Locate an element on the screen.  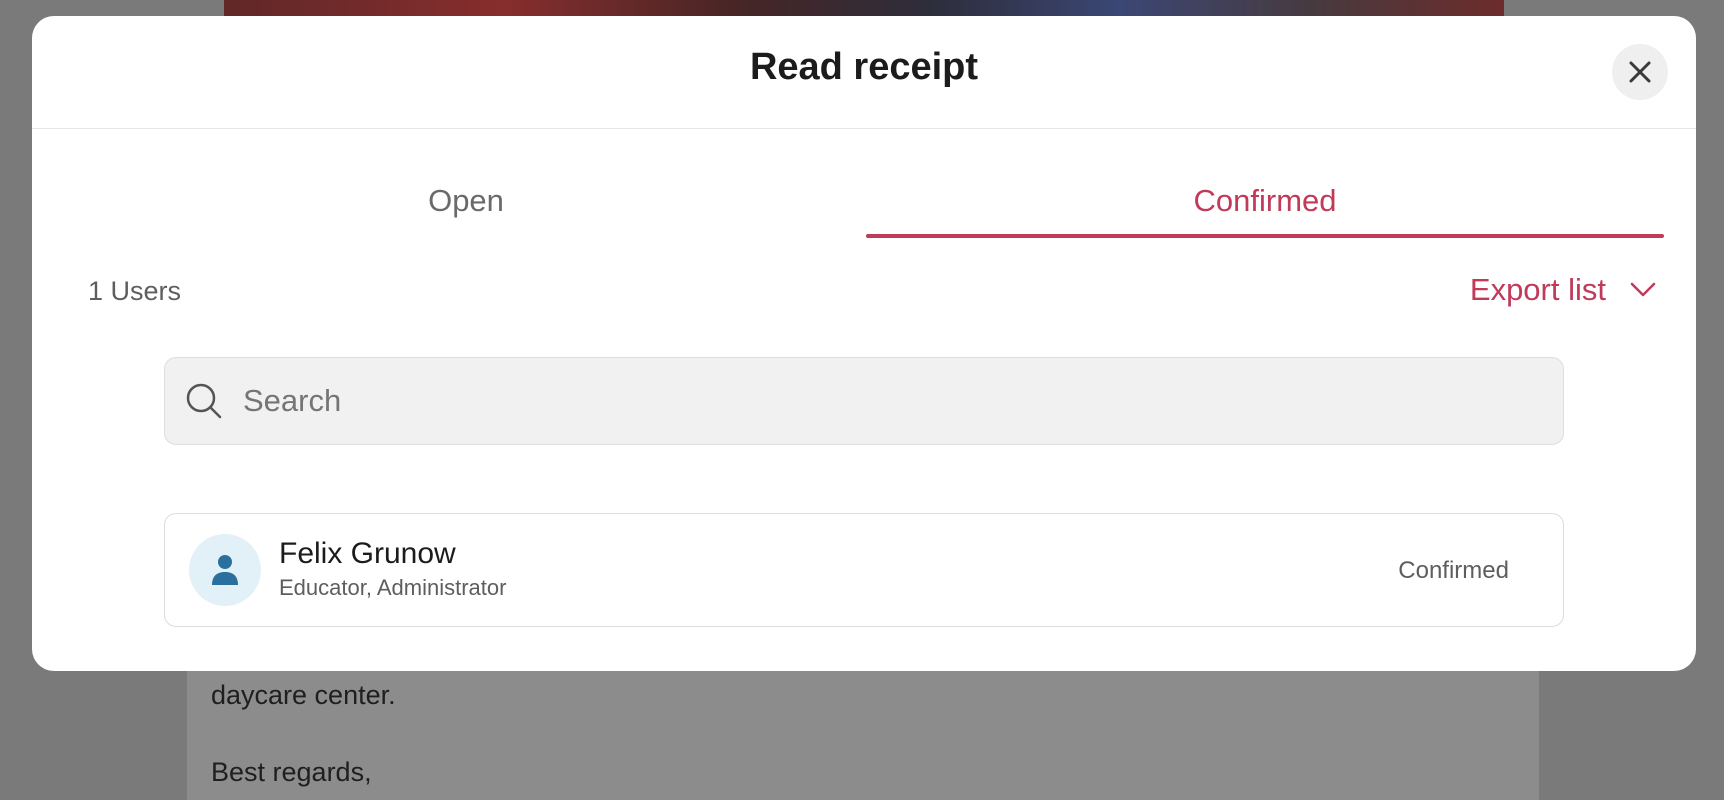
tab-bar: Open Confirmed is located at coordinates (864, 201).